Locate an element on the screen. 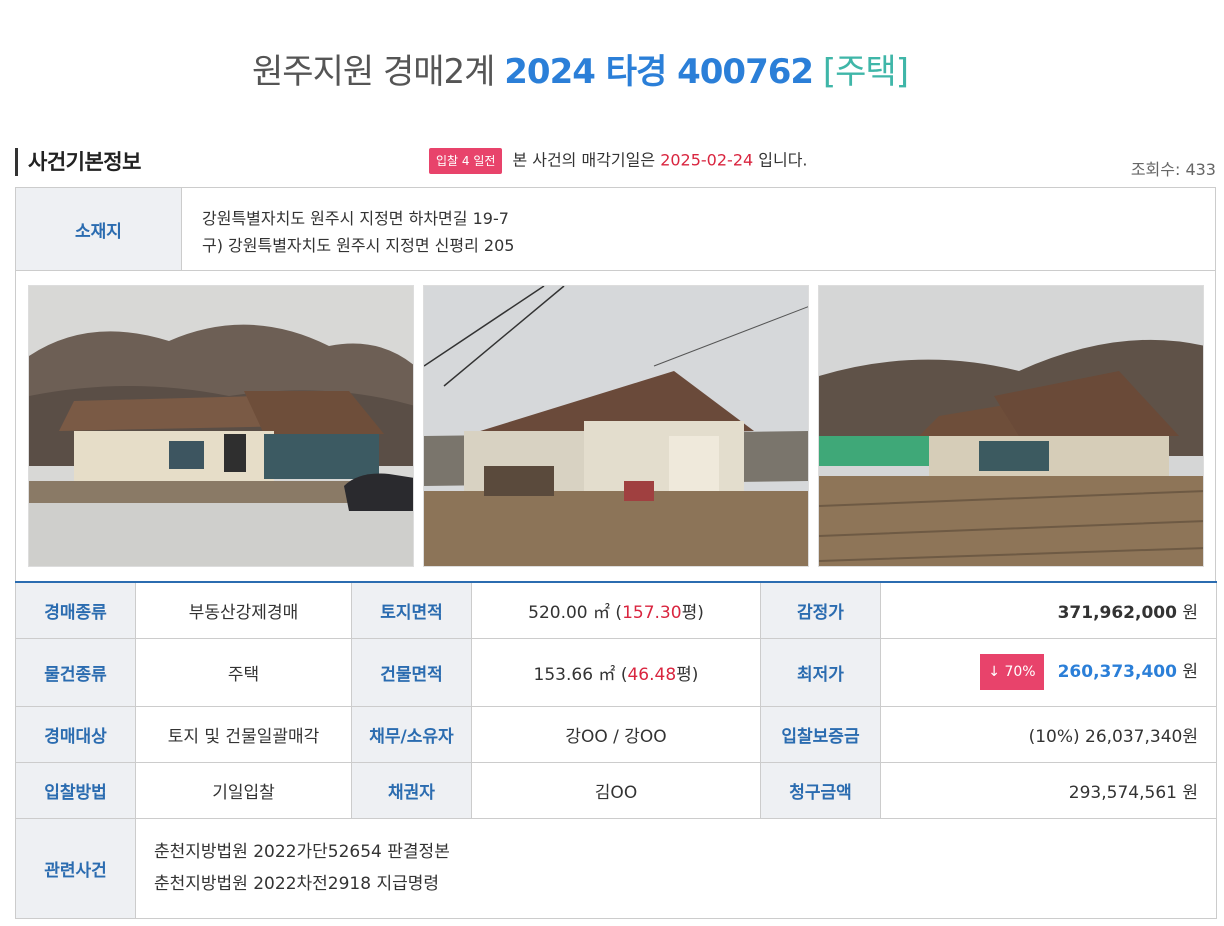  creditor-value: 김OO is located at coordinates (616, 790).